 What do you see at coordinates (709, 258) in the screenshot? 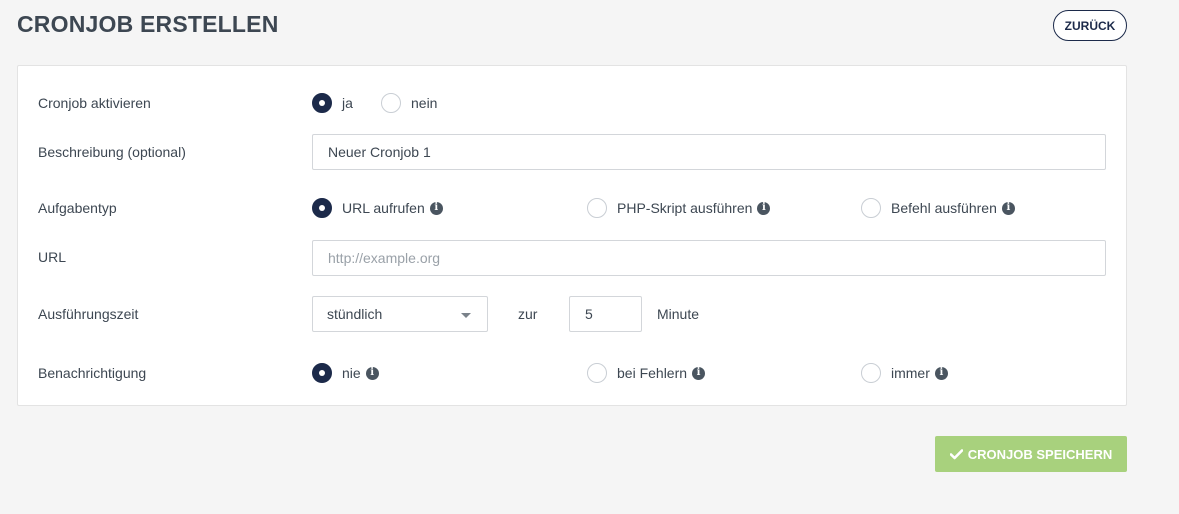
I see `url-input` at bounding box center [709, 258].